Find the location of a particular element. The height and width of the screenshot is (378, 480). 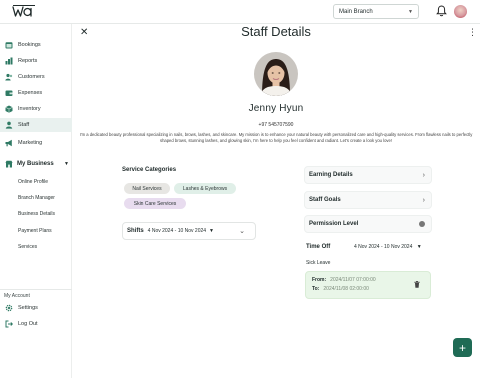

app-logo is located at coordinates (24, 11).